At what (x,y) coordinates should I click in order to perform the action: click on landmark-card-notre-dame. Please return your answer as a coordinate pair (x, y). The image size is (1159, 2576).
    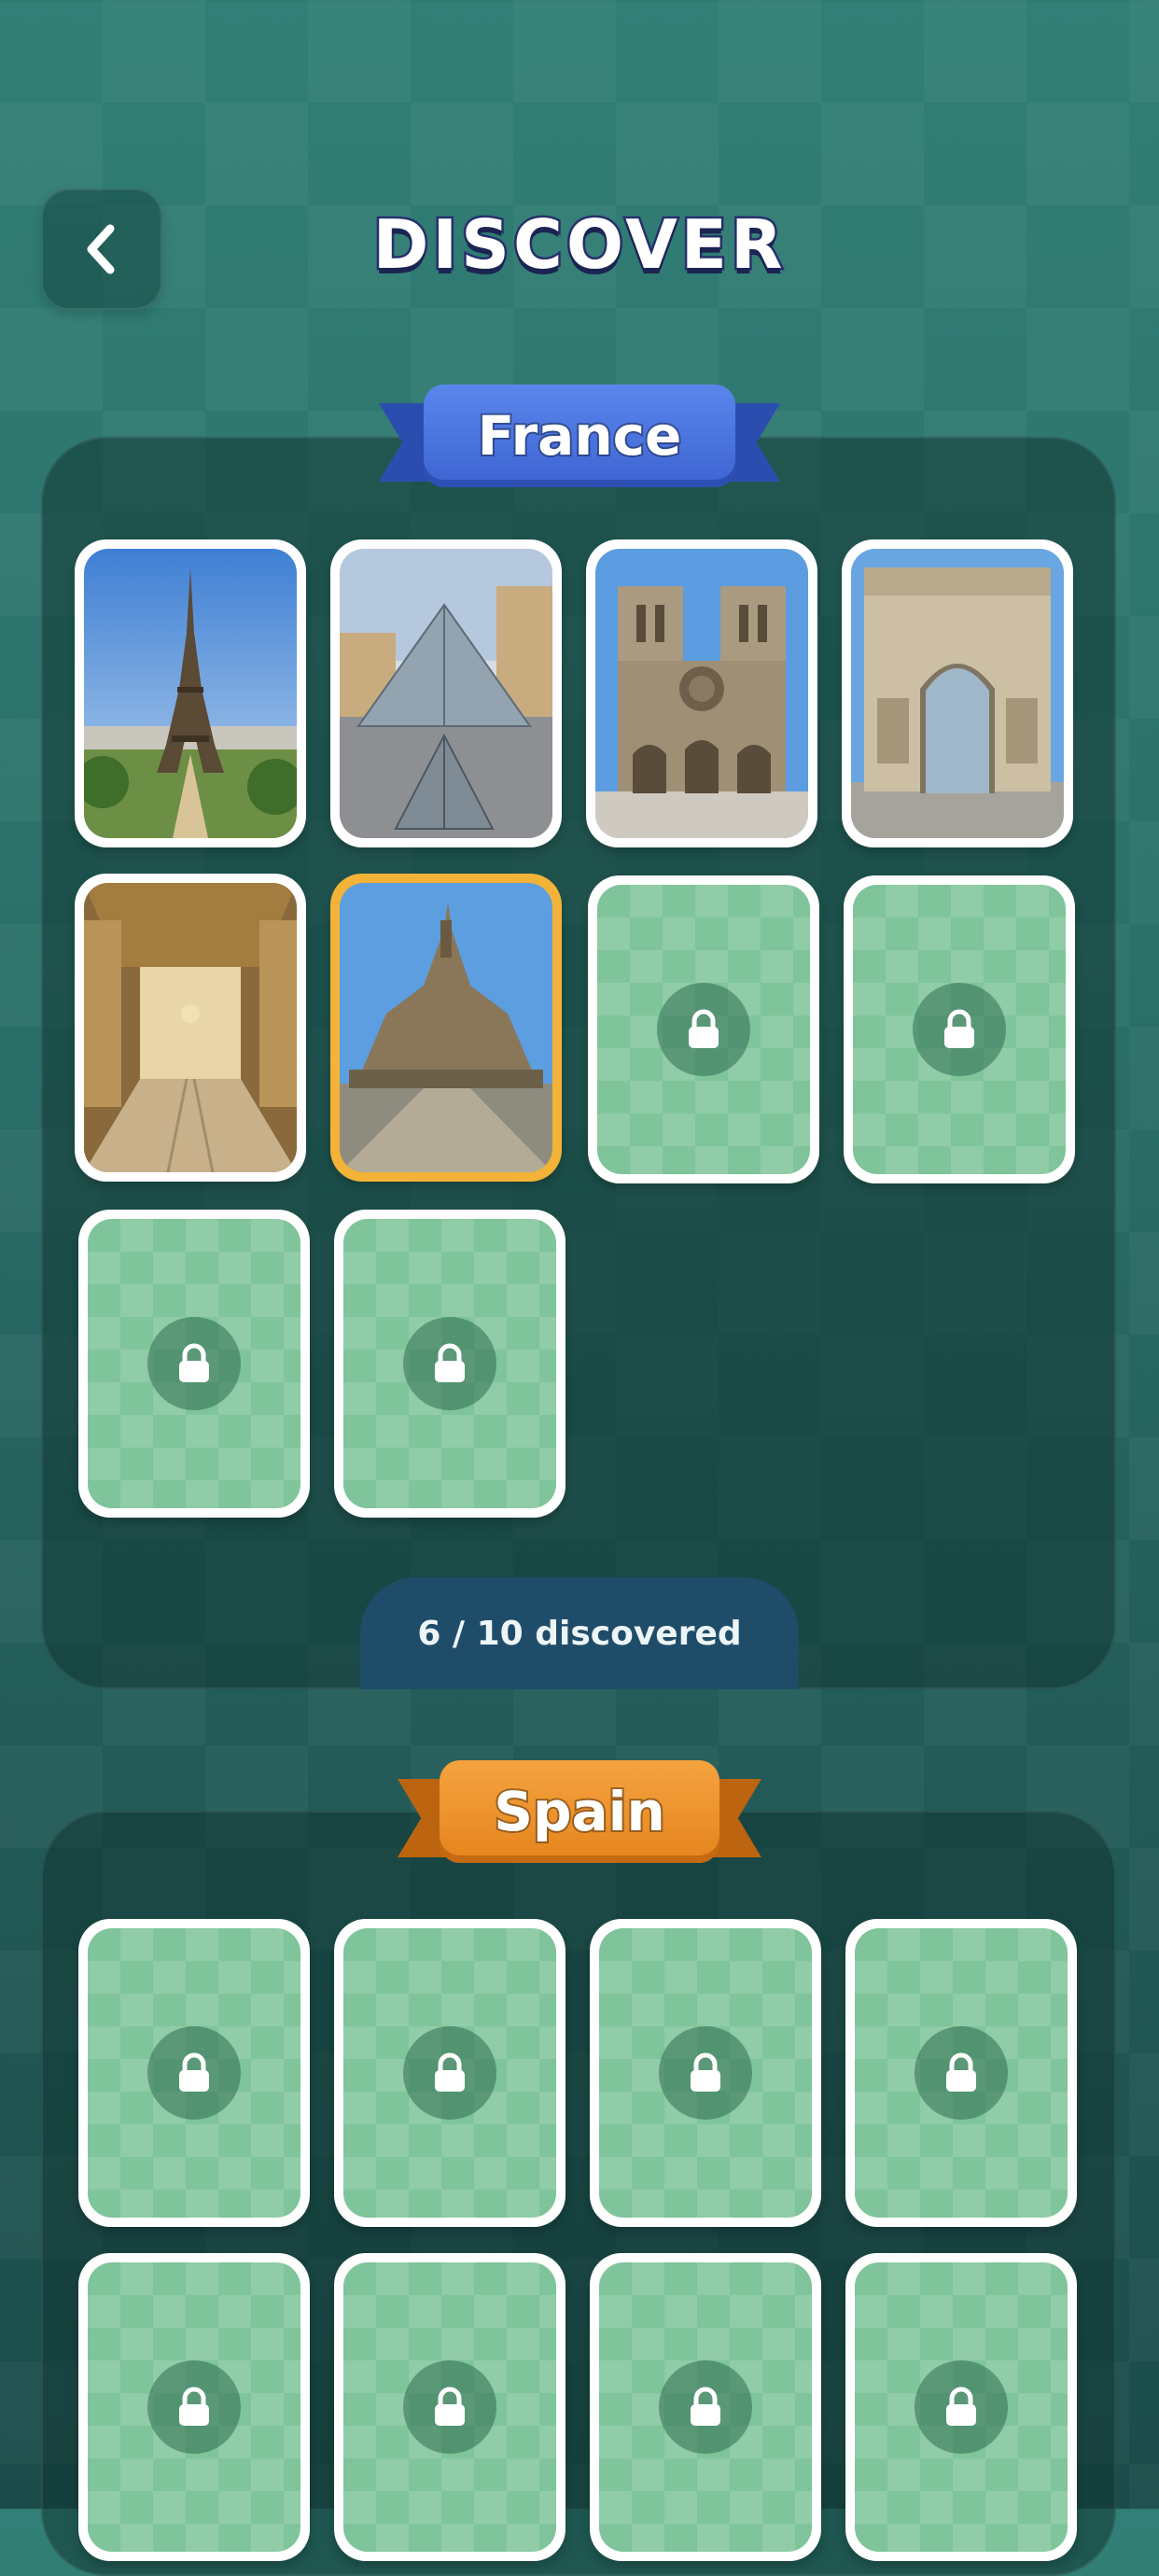
    Looking at the image, I should click on (701, 693).